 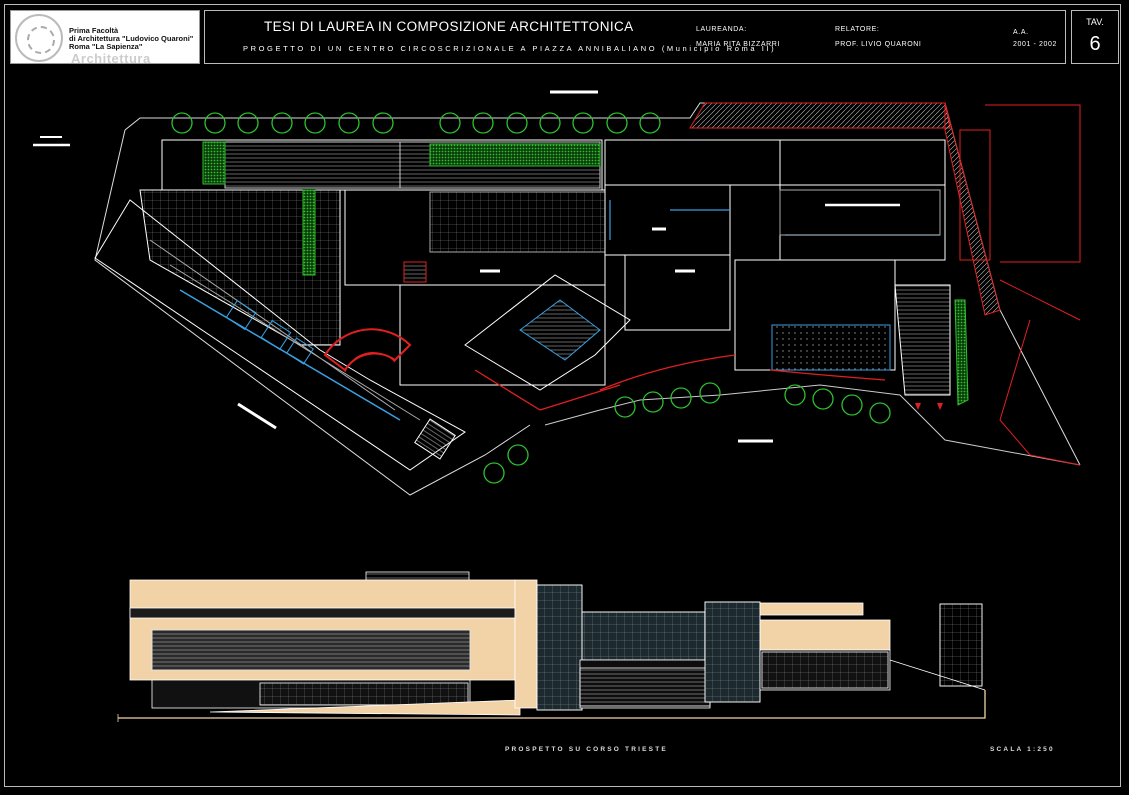 What do you see at coordinates (961, 645) in the screenshot?
I see `elevation-far-right-grid` at bounding box center [961, 645].